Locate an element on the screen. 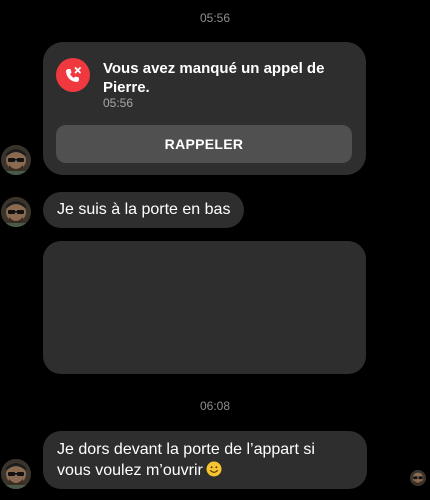  missed-call-title: Vous avez manqué un appel de Pierre. is located at coordinates (214, 78).